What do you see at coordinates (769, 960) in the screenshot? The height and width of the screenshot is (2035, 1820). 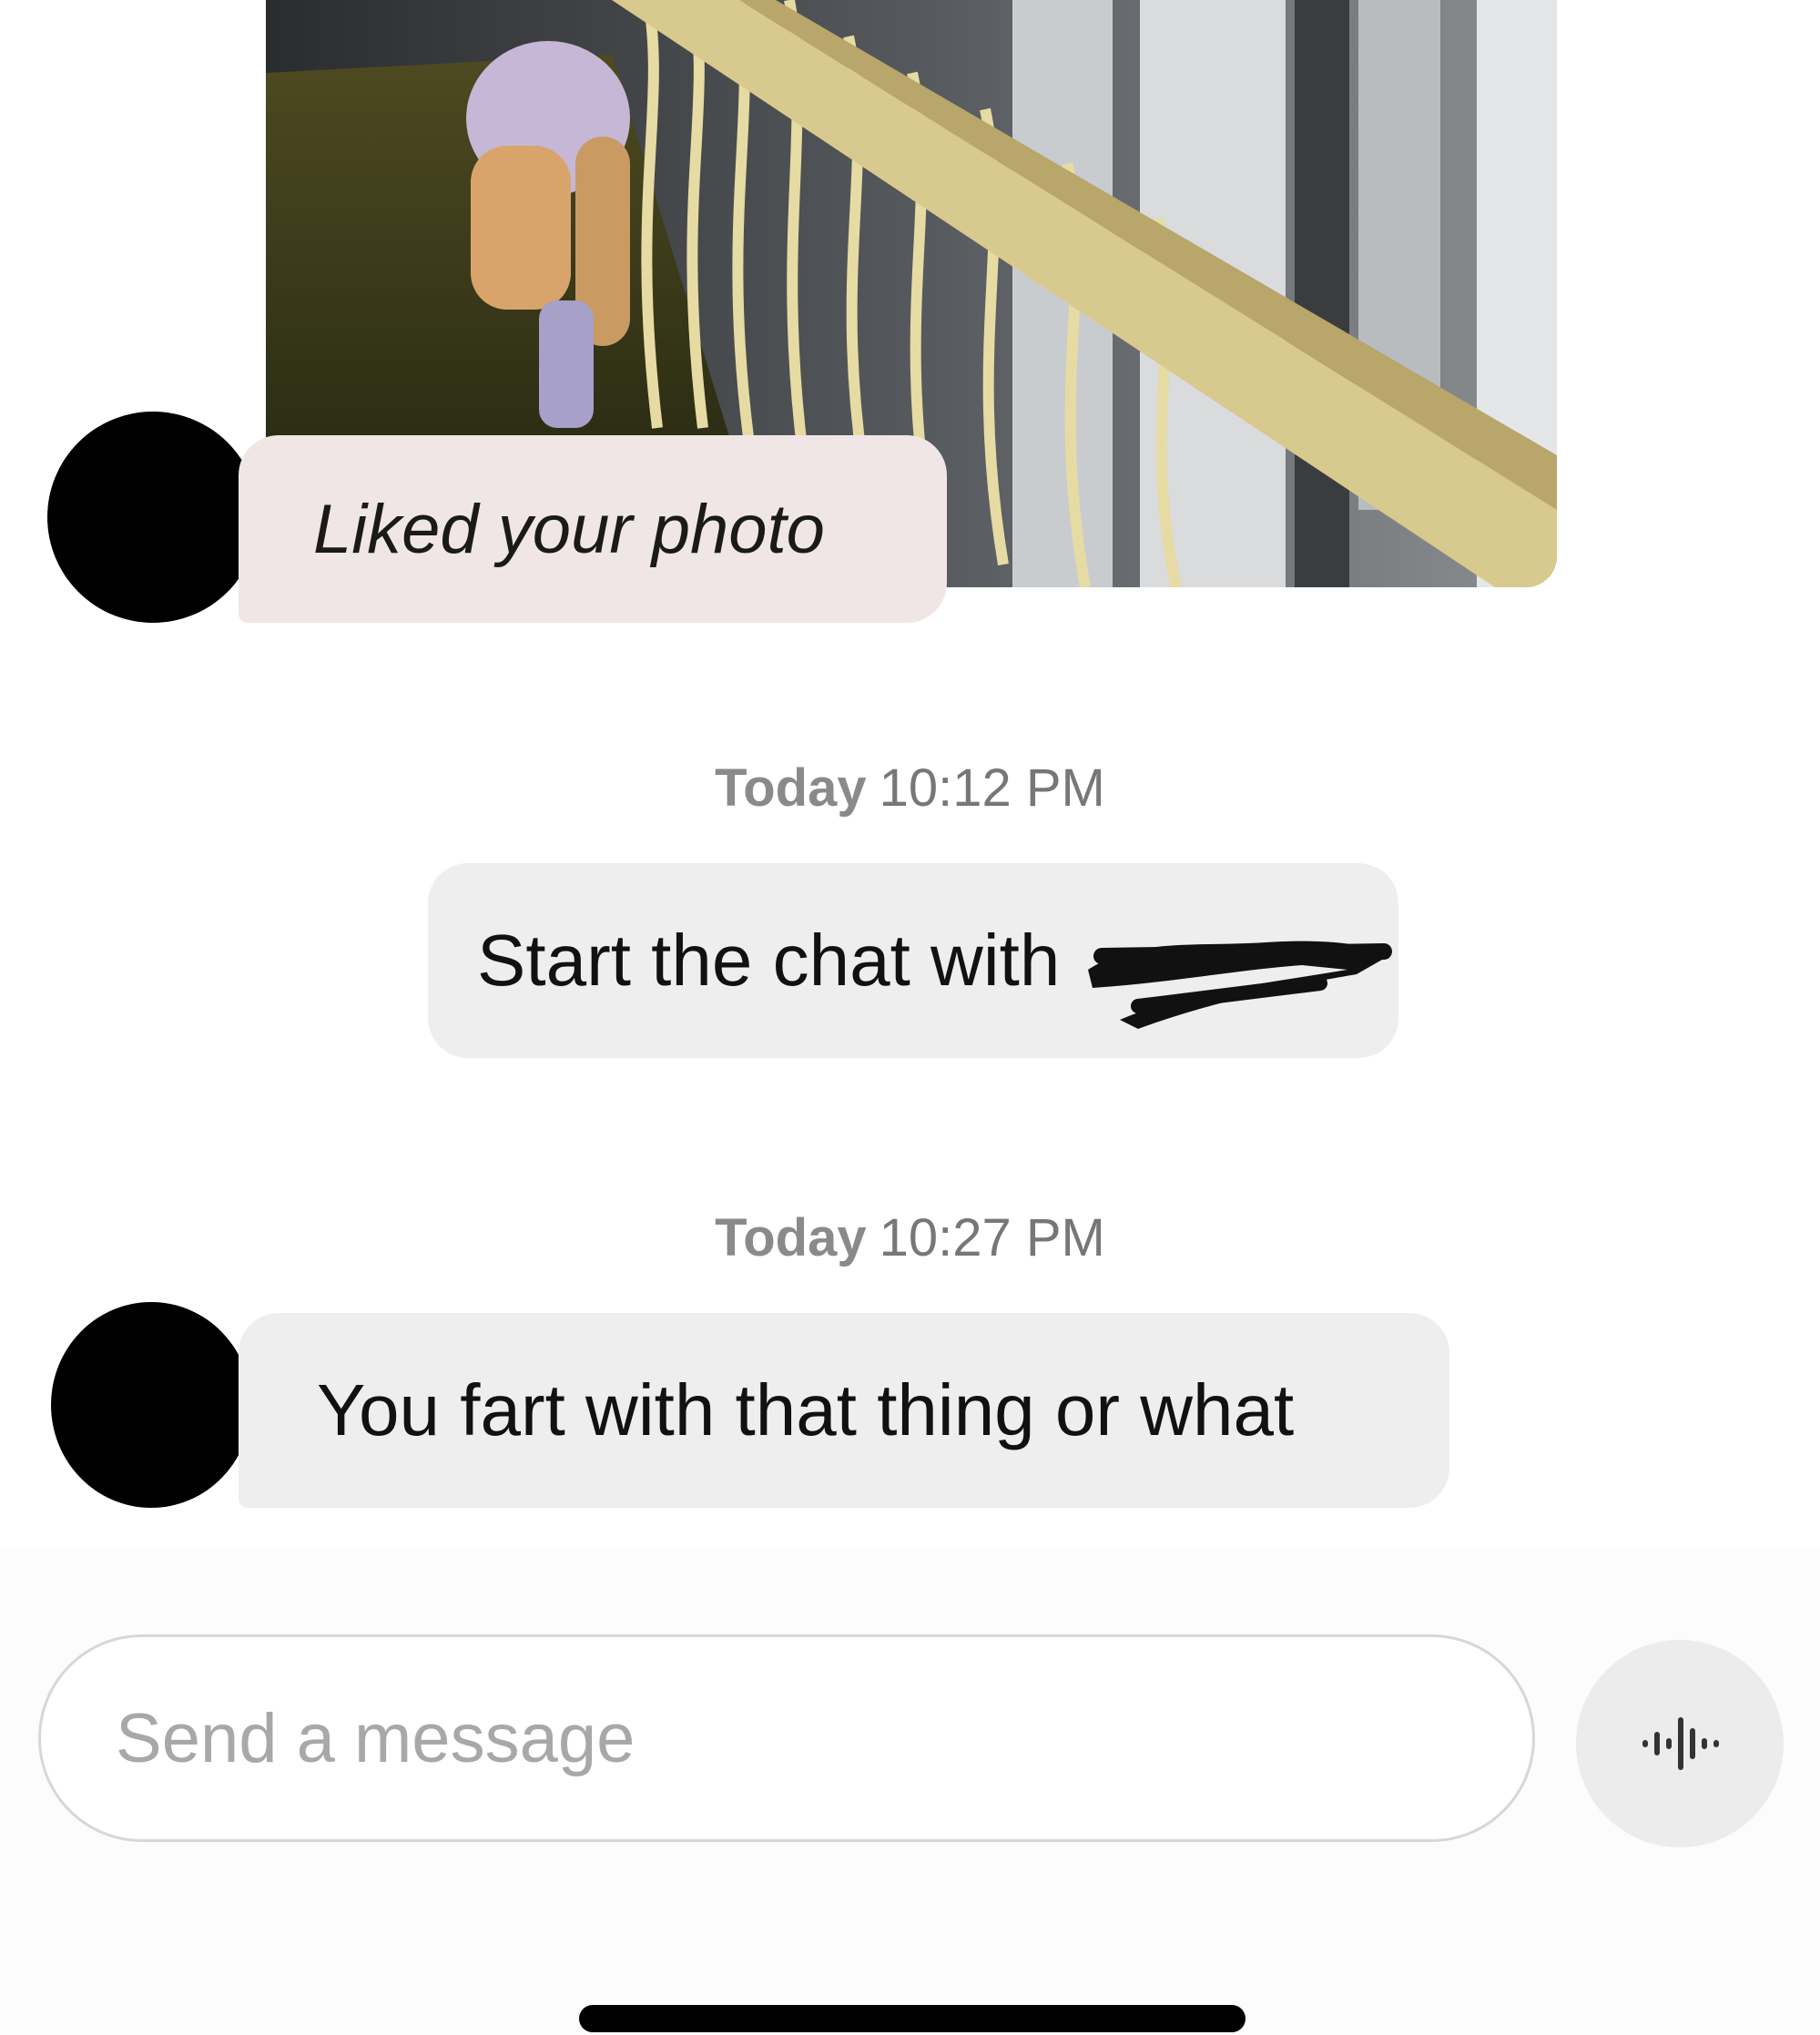 I see `start-chat-text: Start the chat with` at bounding box center [769, 960].